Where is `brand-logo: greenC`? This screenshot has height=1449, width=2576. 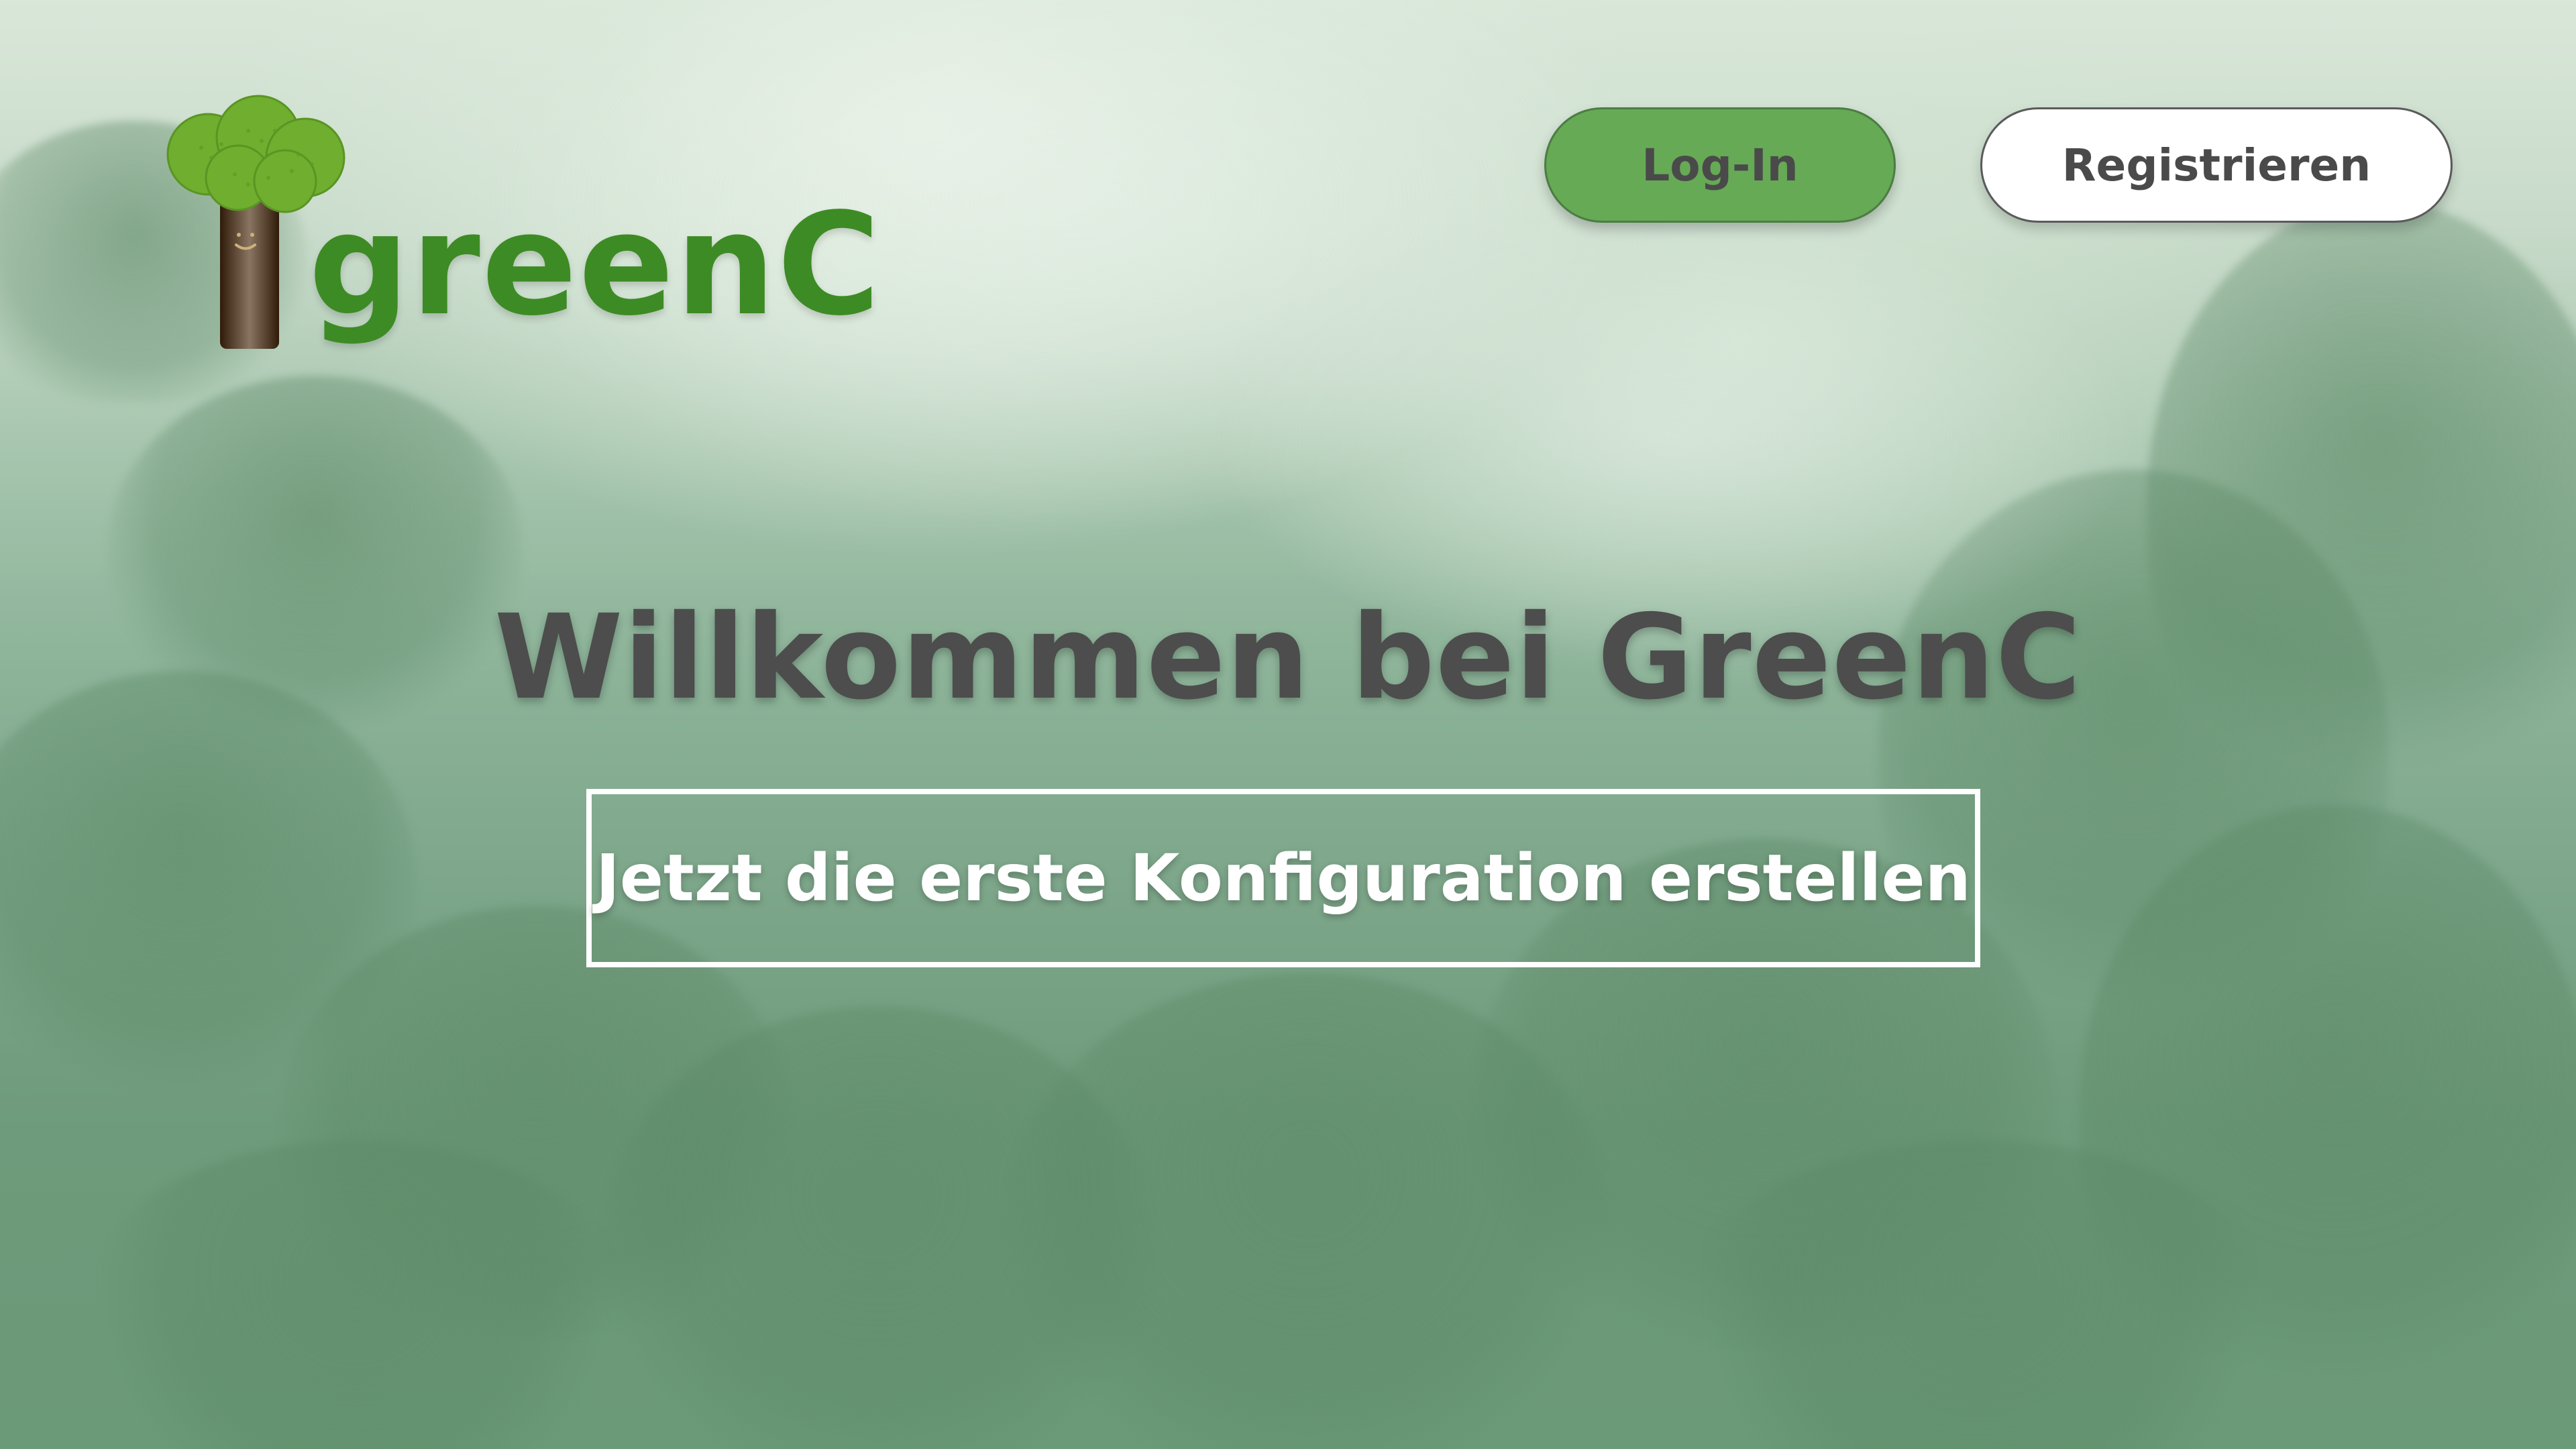 brand-logo: greenC is located at coordinates (520, 228).